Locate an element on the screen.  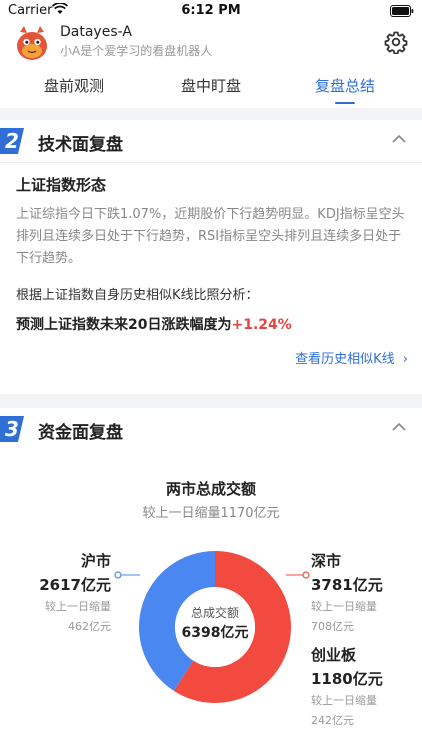
forecast-text: 预测上证指数未来20日涨跌幅度为+1.24% is located at coordinates (154, 324).